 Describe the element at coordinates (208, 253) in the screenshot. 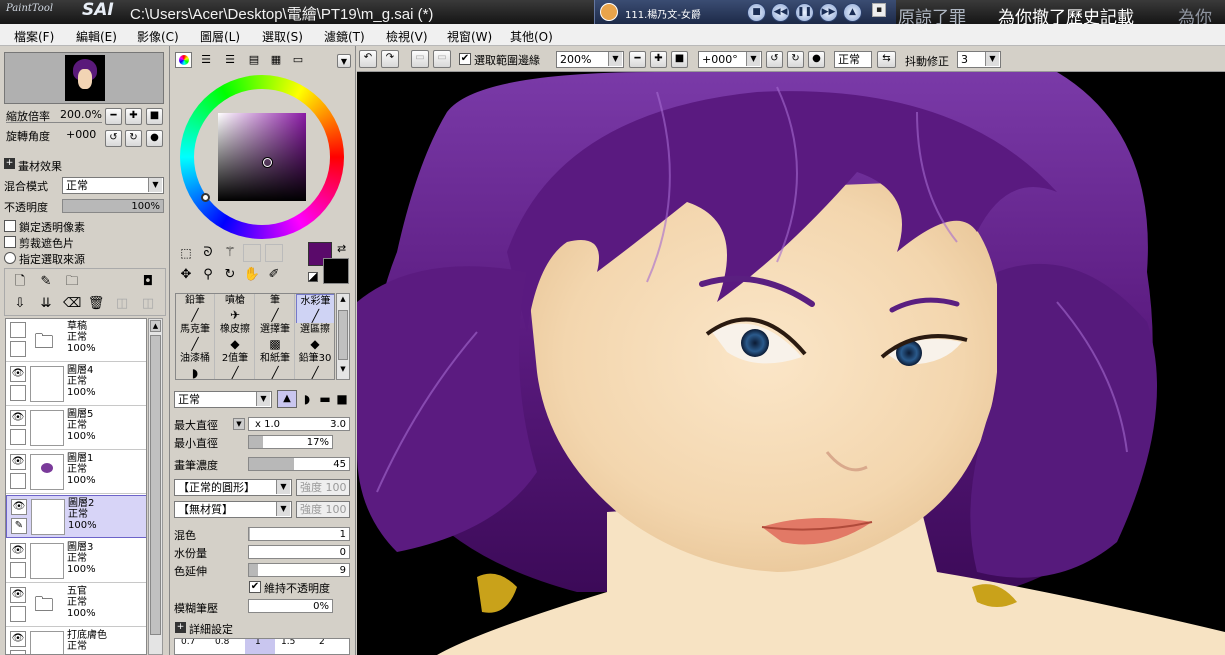

I see `lasso-icon: ᘐ` at that location.